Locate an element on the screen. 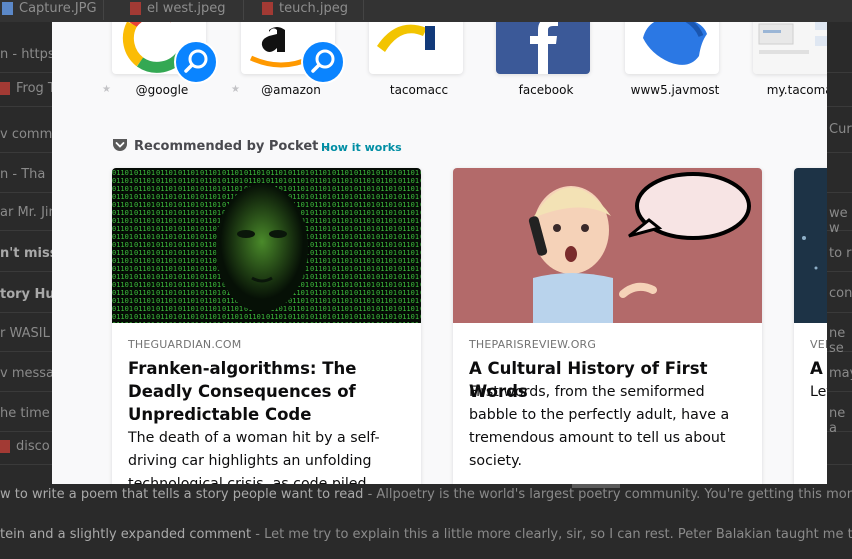 The width and height of the screenshot is (852, 559). pocket-story-card: VER A Let is located at coordinates (810, 326).